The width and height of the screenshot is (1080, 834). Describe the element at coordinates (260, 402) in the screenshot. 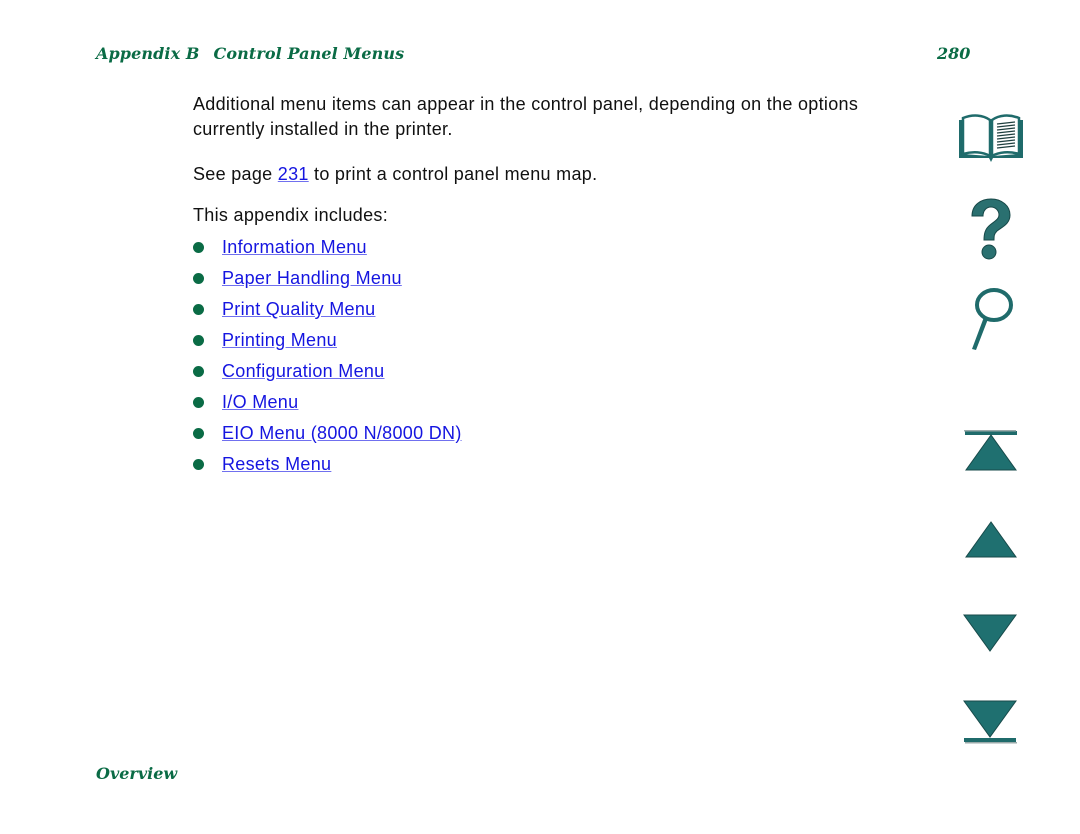

I see `toc-link-io-menu: I/O Menu` at that location.